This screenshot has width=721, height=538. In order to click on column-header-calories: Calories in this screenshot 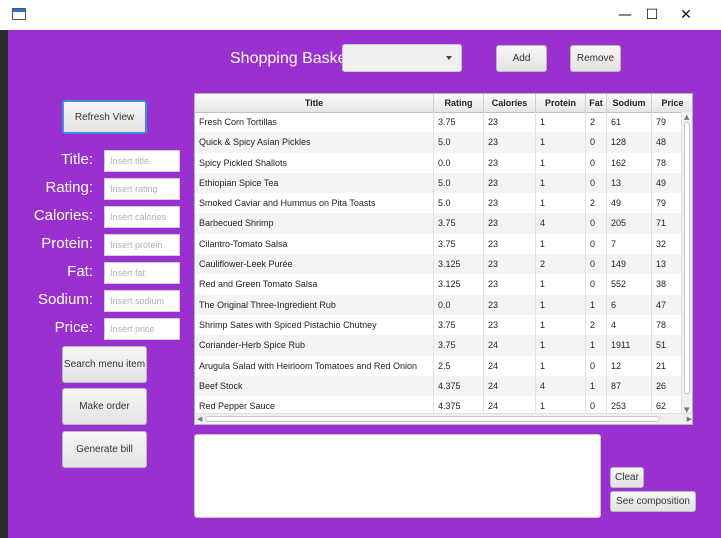, I will do `click(510, 103)`.